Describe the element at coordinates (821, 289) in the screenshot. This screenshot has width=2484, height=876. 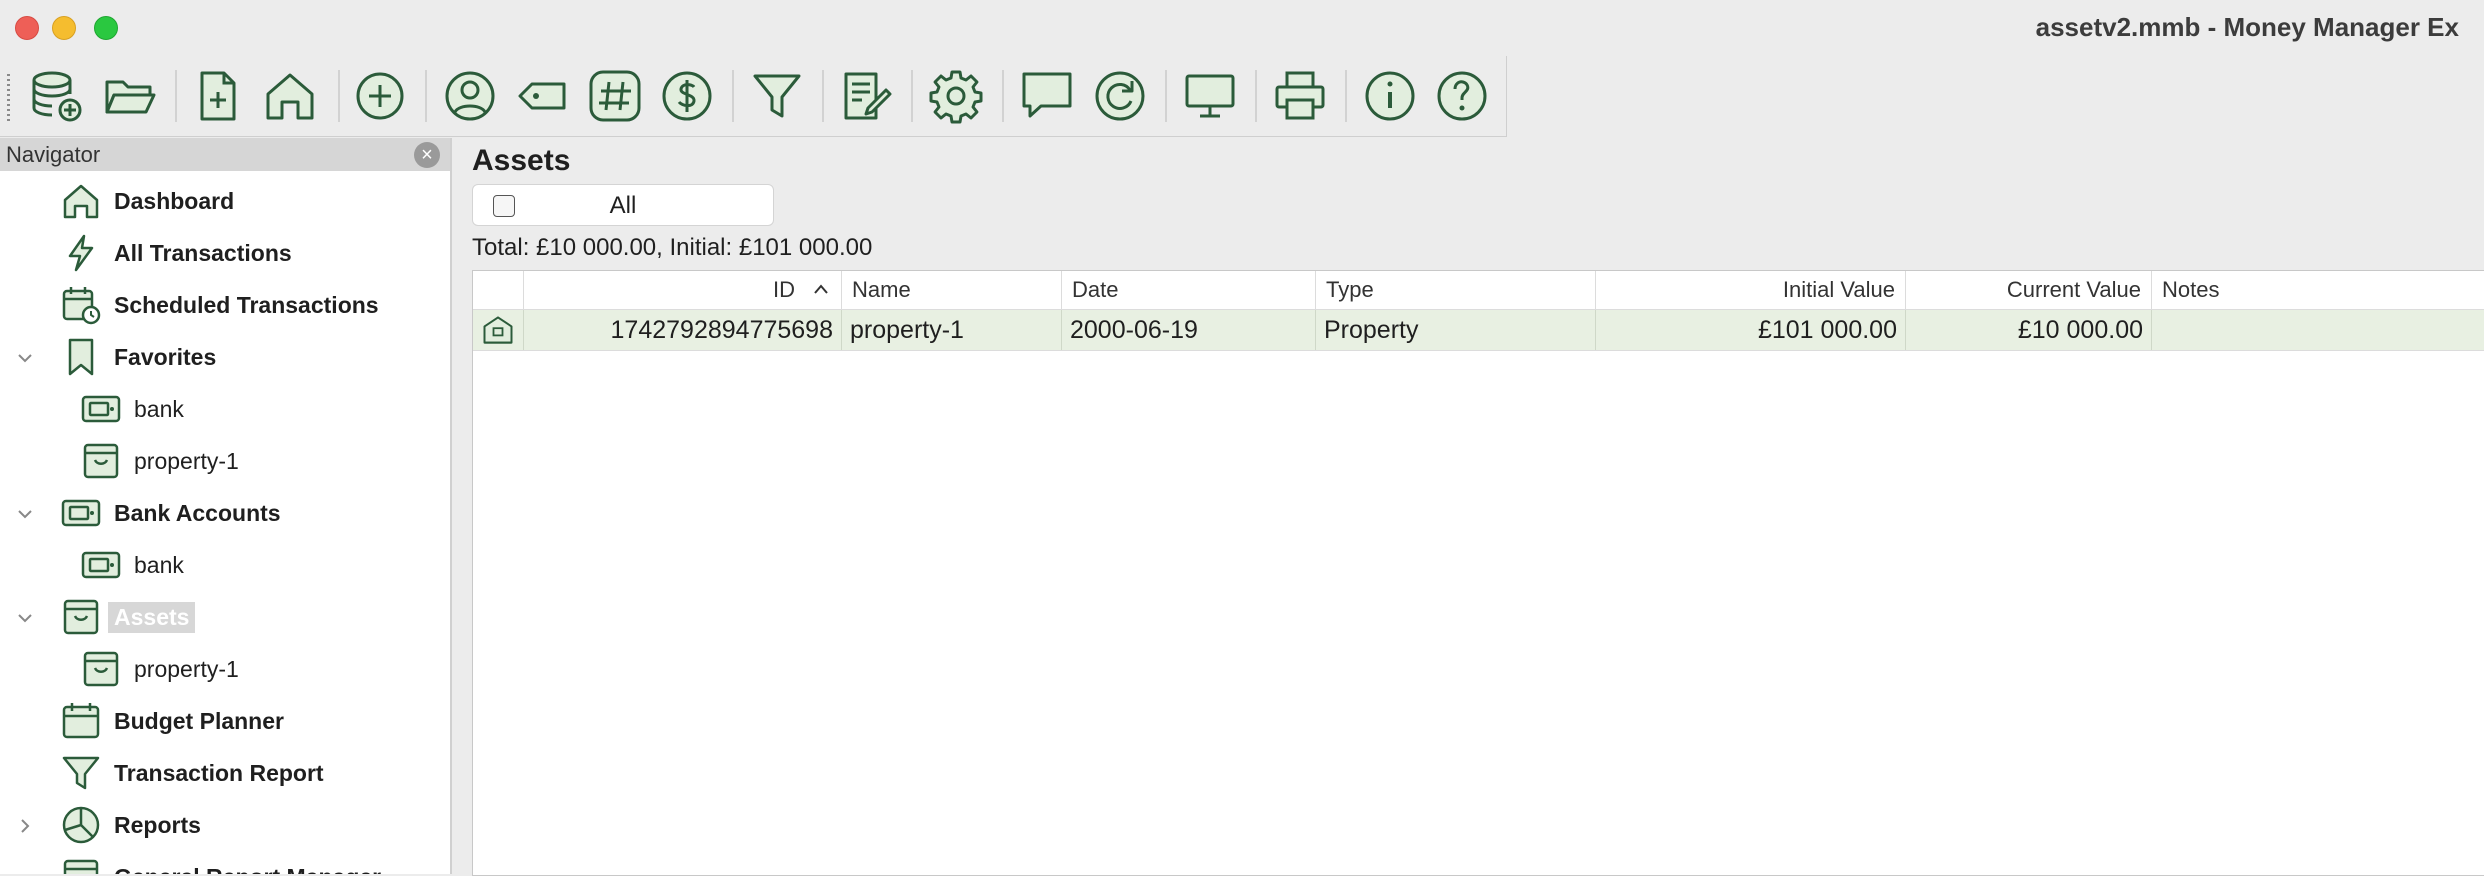
I see `sort-ascending-icon` at that location.